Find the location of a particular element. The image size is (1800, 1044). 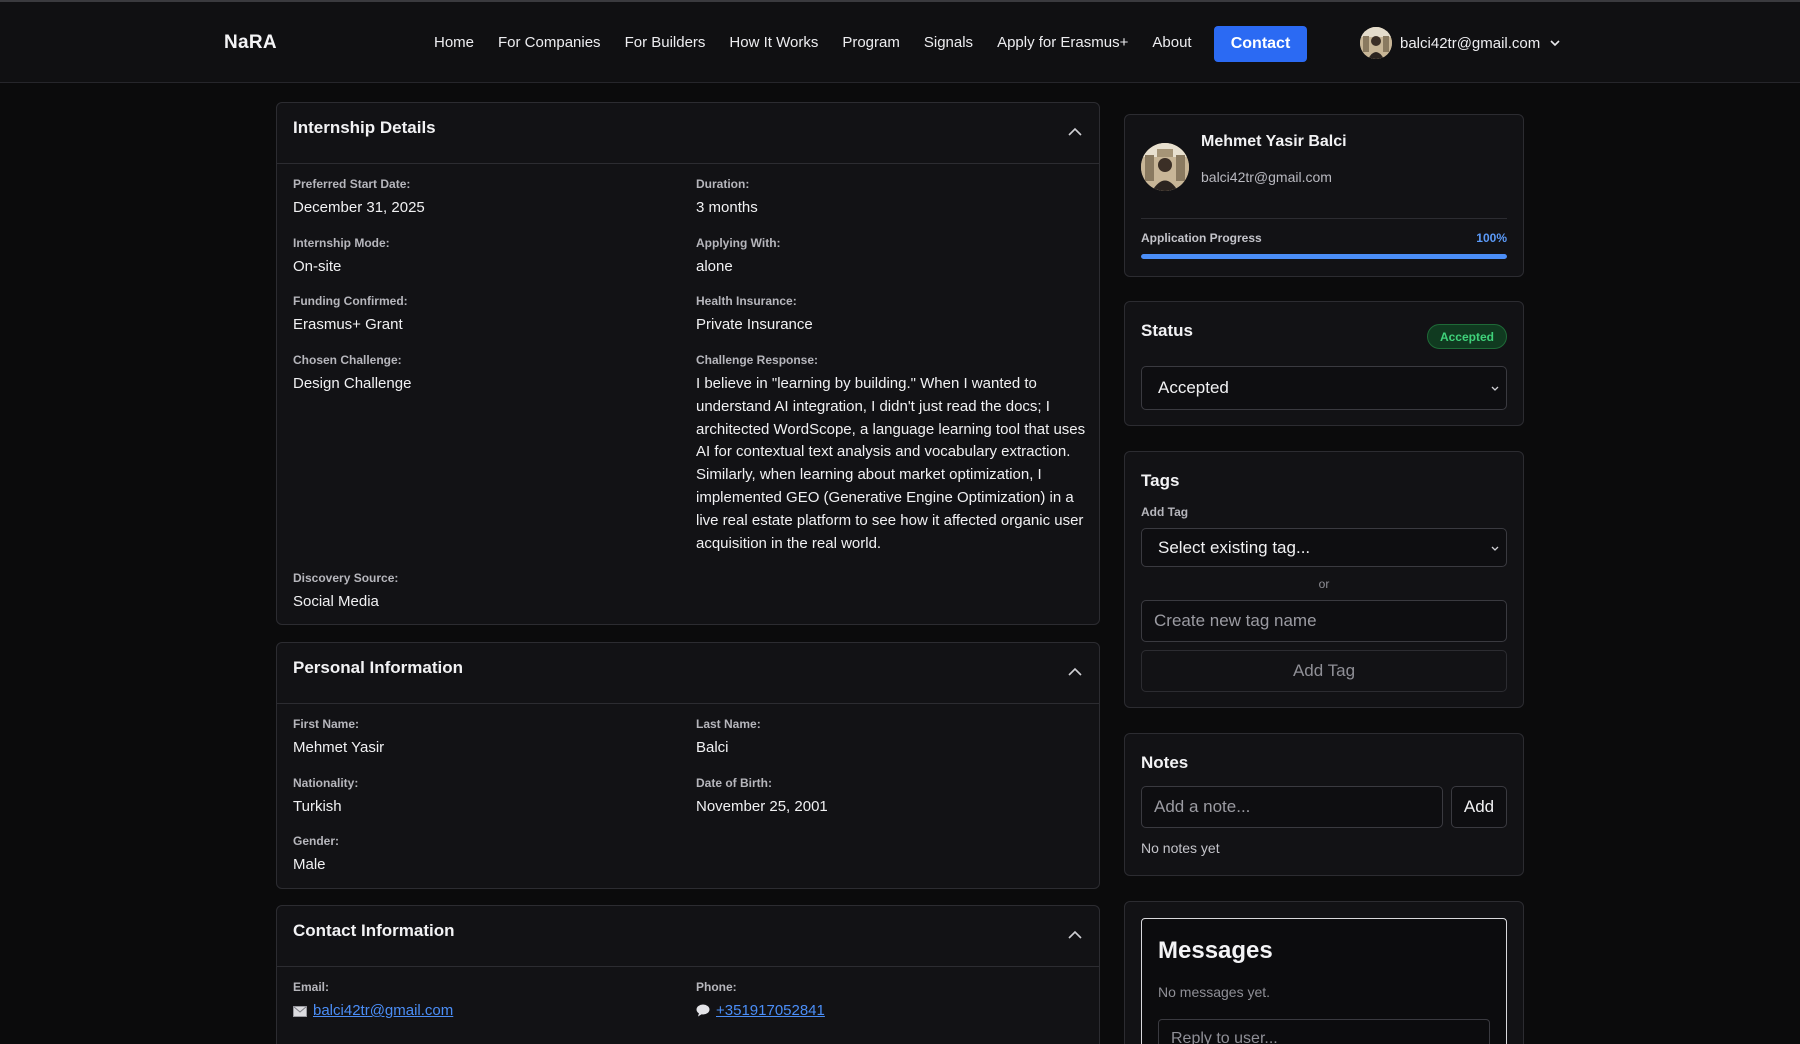

speech-bubble-icon is located at coordinates (703, 1010).